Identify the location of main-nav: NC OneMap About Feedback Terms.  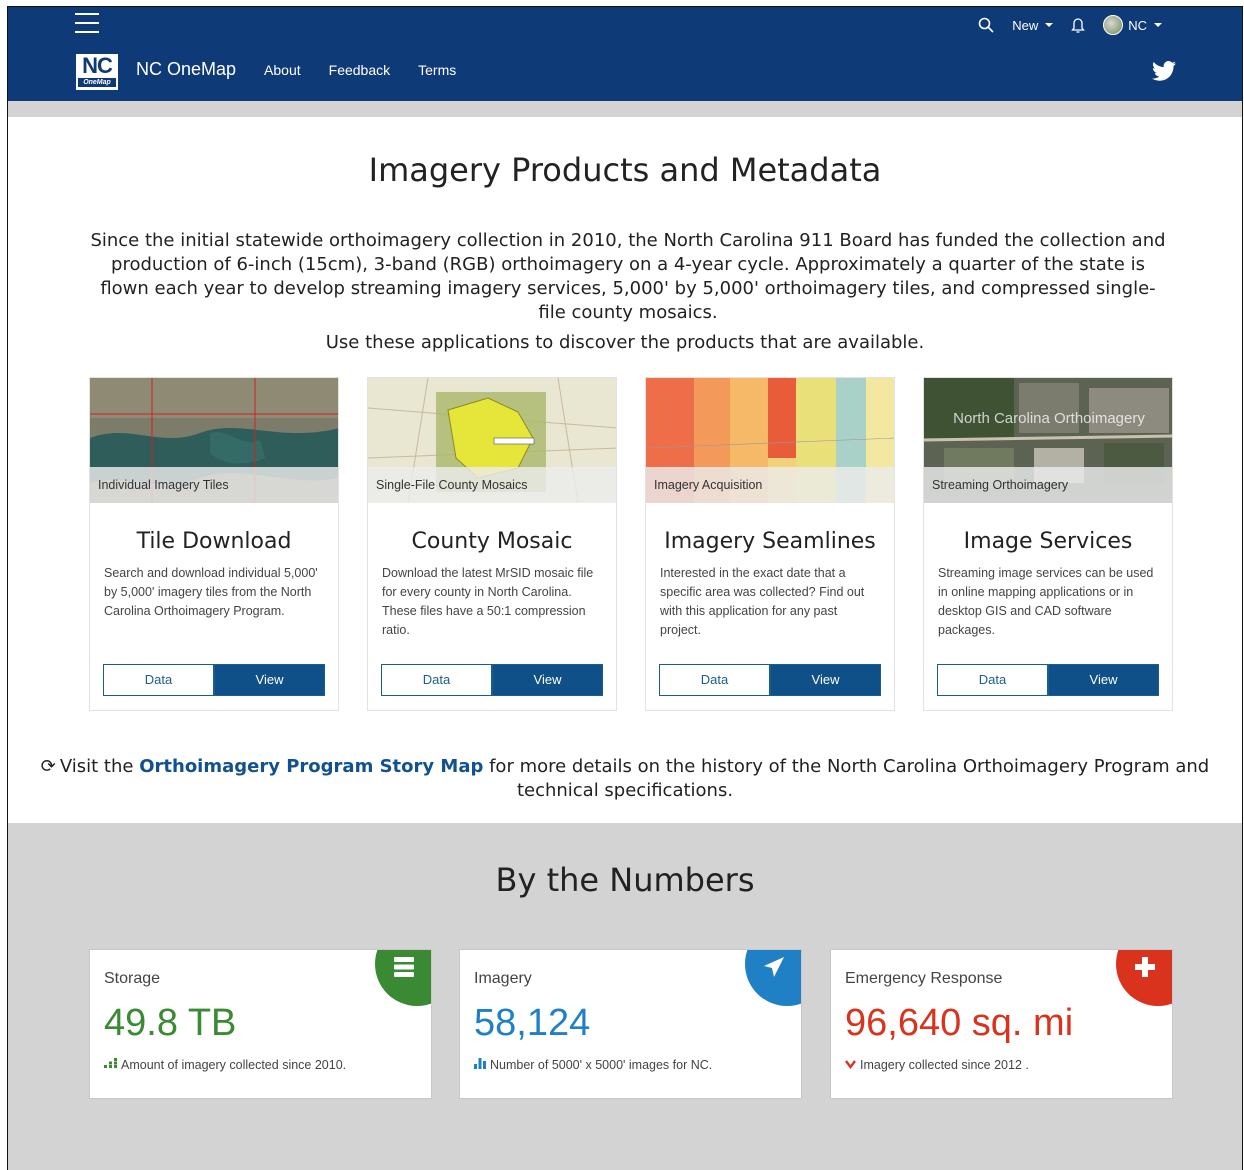
(296, 69).